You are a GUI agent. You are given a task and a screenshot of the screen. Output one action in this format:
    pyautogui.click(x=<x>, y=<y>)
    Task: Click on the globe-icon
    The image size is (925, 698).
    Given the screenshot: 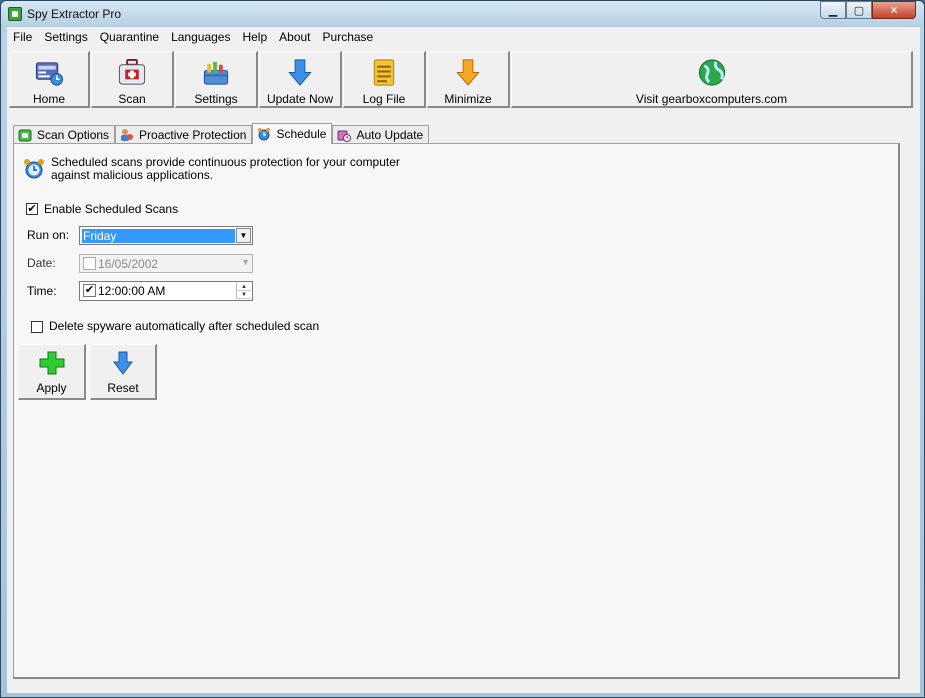 What is the action you would take?
    pyautogui.click(x=711, y=72)
    